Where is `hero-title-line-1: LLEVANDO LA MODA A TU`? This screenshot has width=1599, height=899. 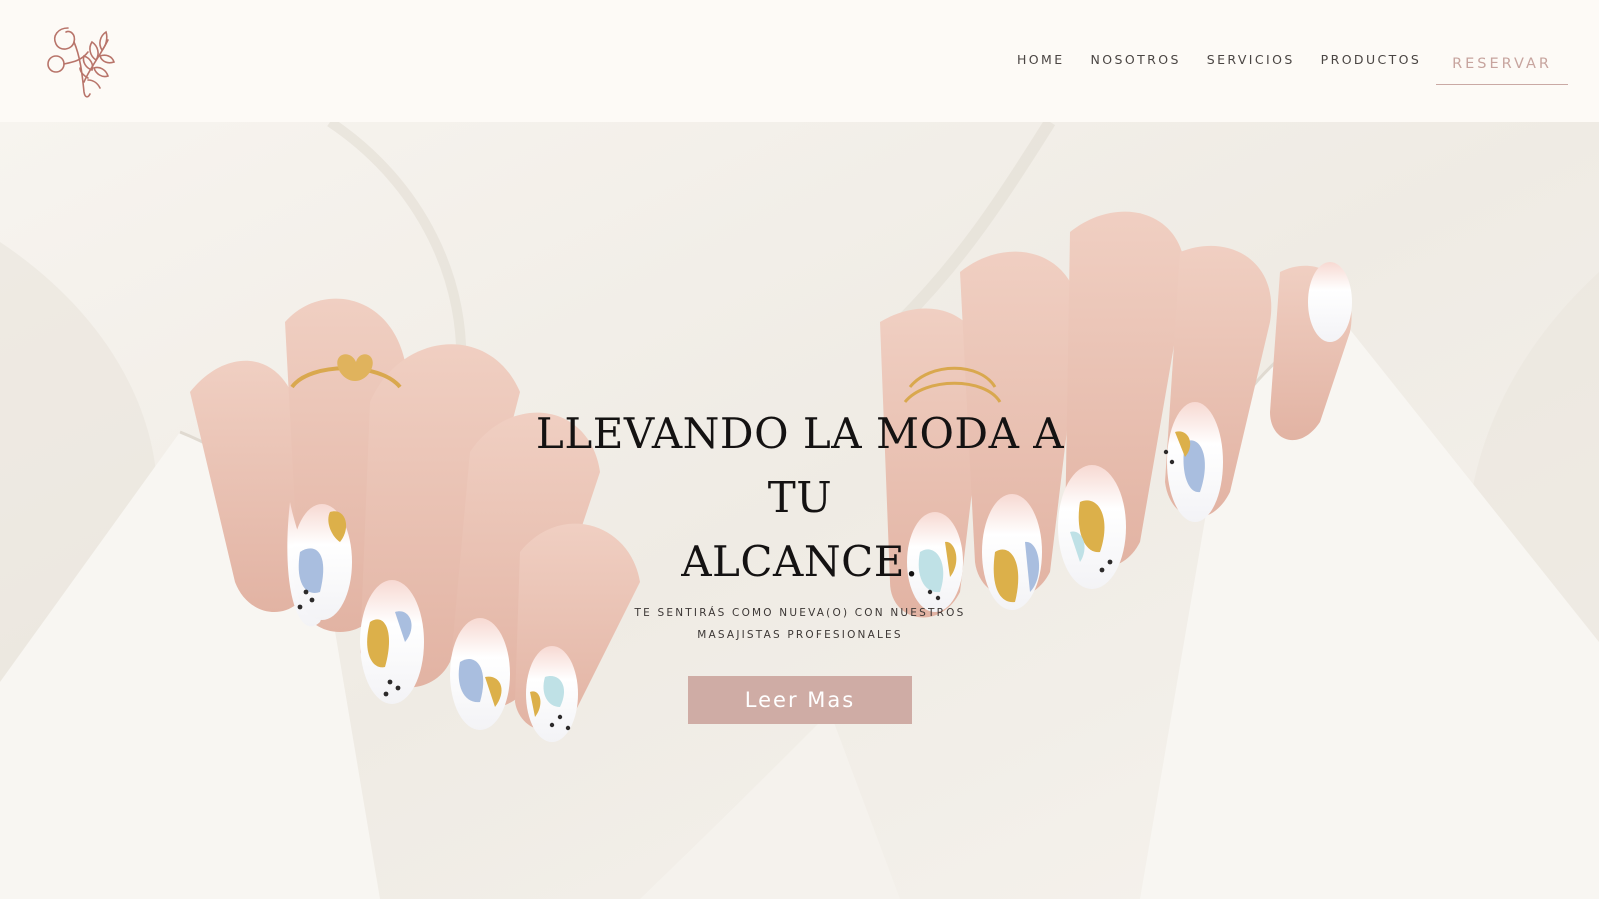 hero-title-line-1: LLEVANDO LA MODA A TU is located at coordinates (800, 465).